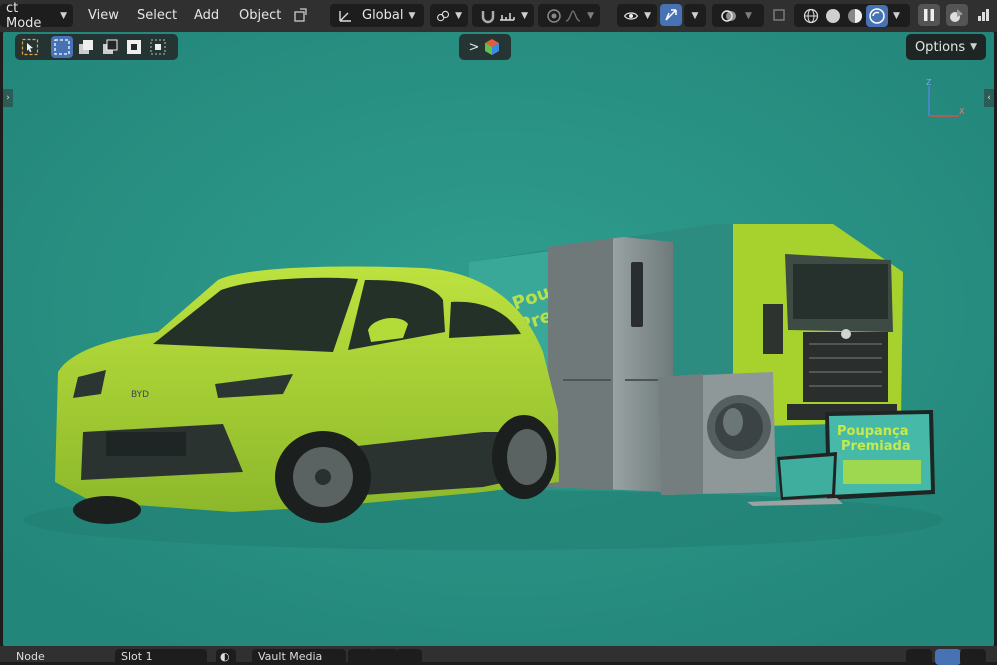 Image resolution: width=997 pixels, height=665 pixels. What do you see at coordinates (62, 47) in the screenshot?
I see `select-new-icon` at bounding box center [62, 47].